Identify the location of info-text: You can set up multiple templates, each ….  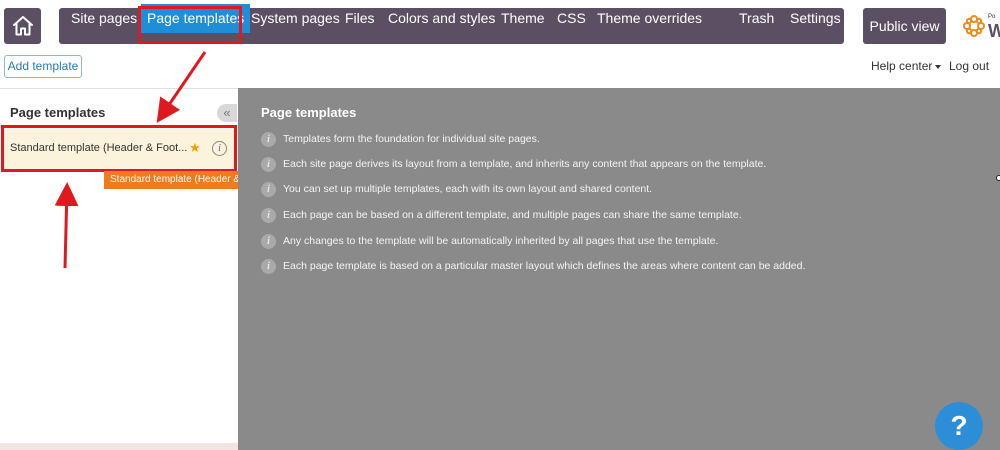
(468, 189).